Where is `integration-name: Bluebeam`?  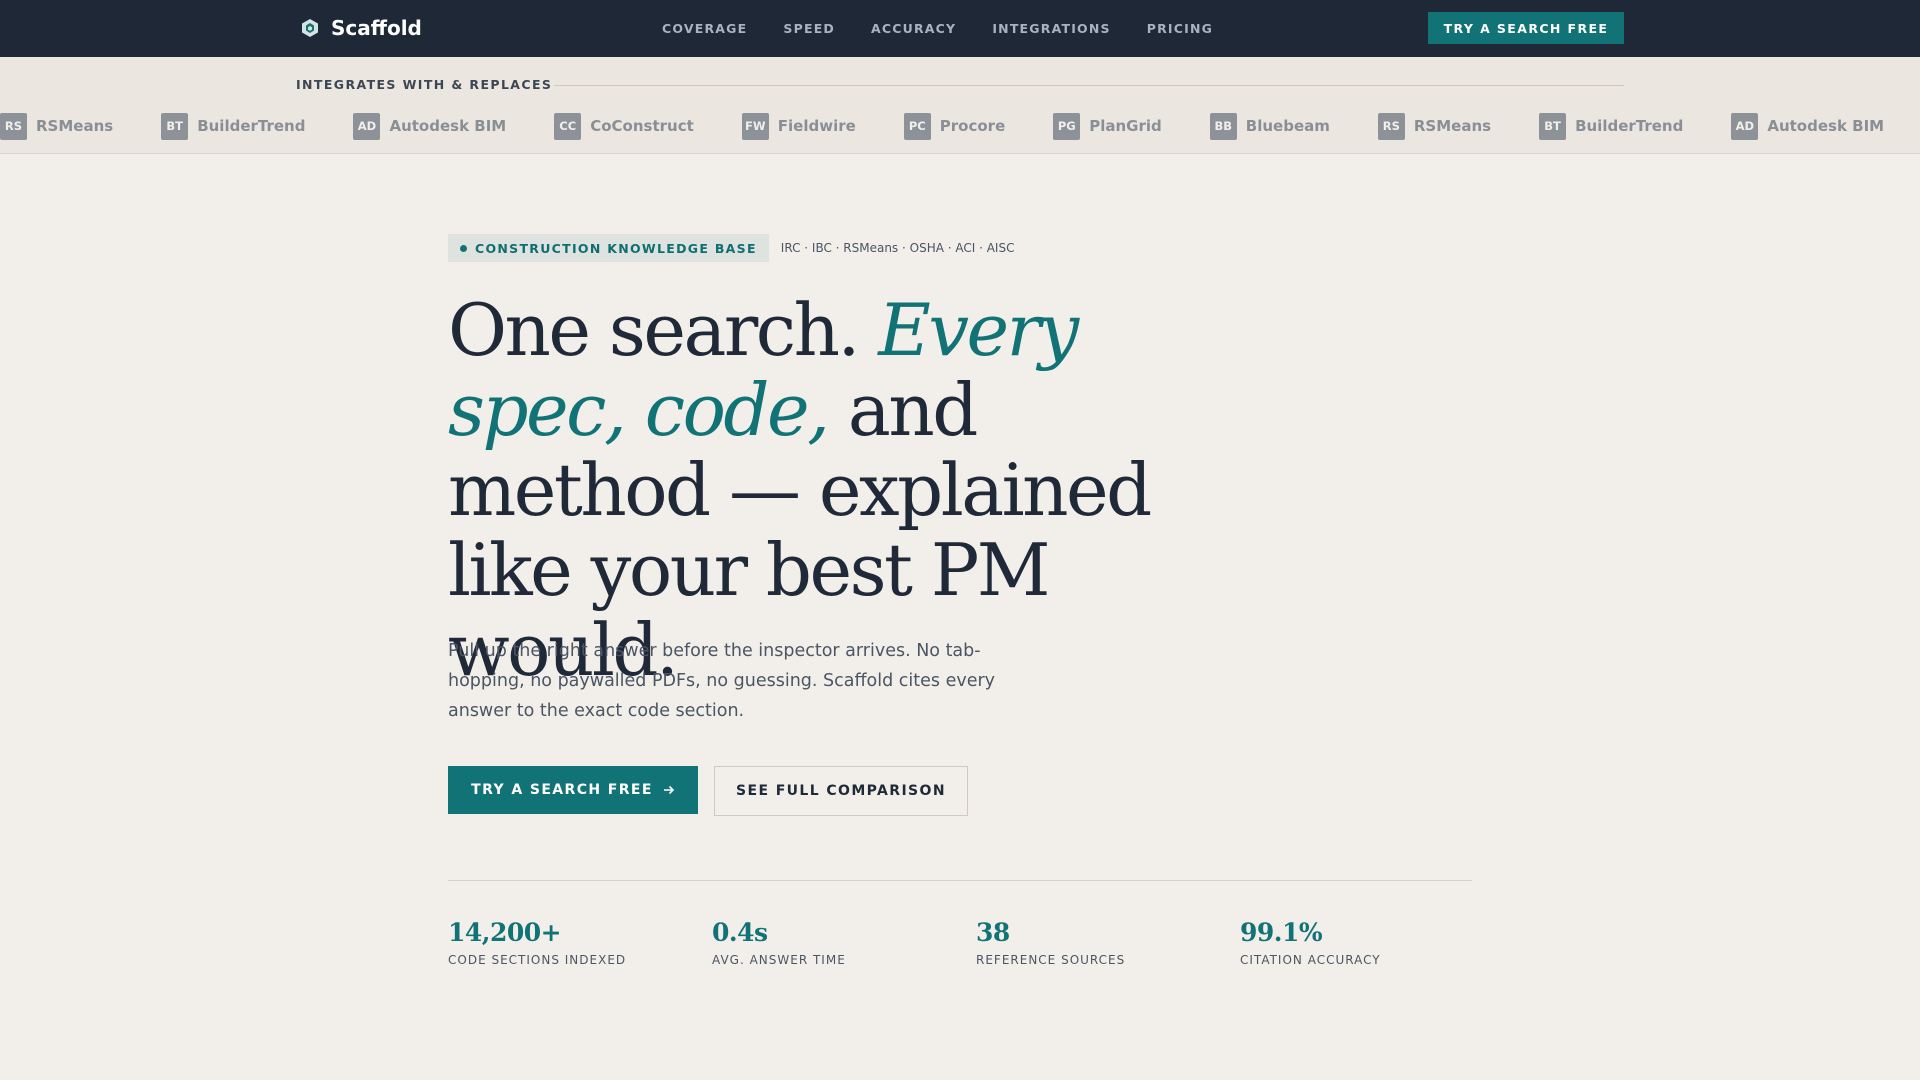 integration-name: Bluebeam is located at coordinates (1287, 126).